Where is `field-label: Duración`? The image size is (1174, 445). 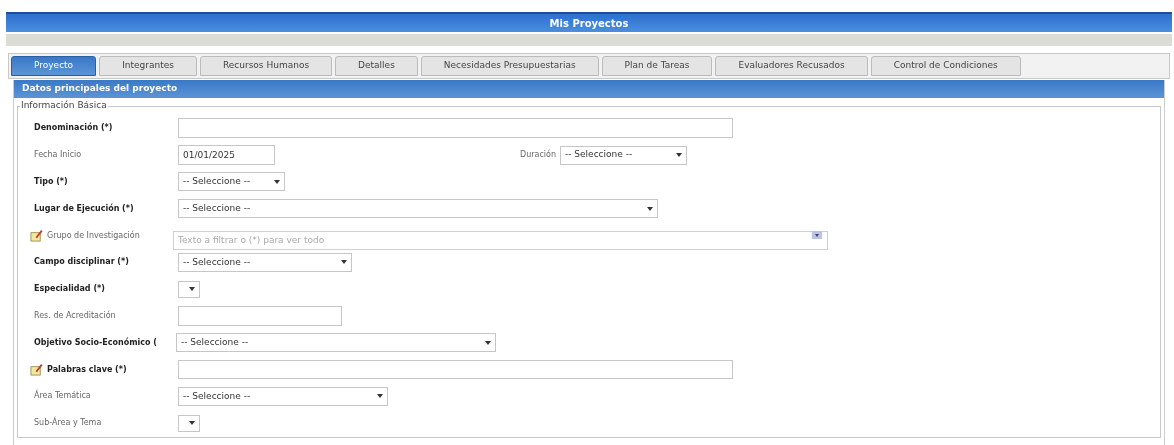 field-label: Duración is located at coordinates (538, 155).